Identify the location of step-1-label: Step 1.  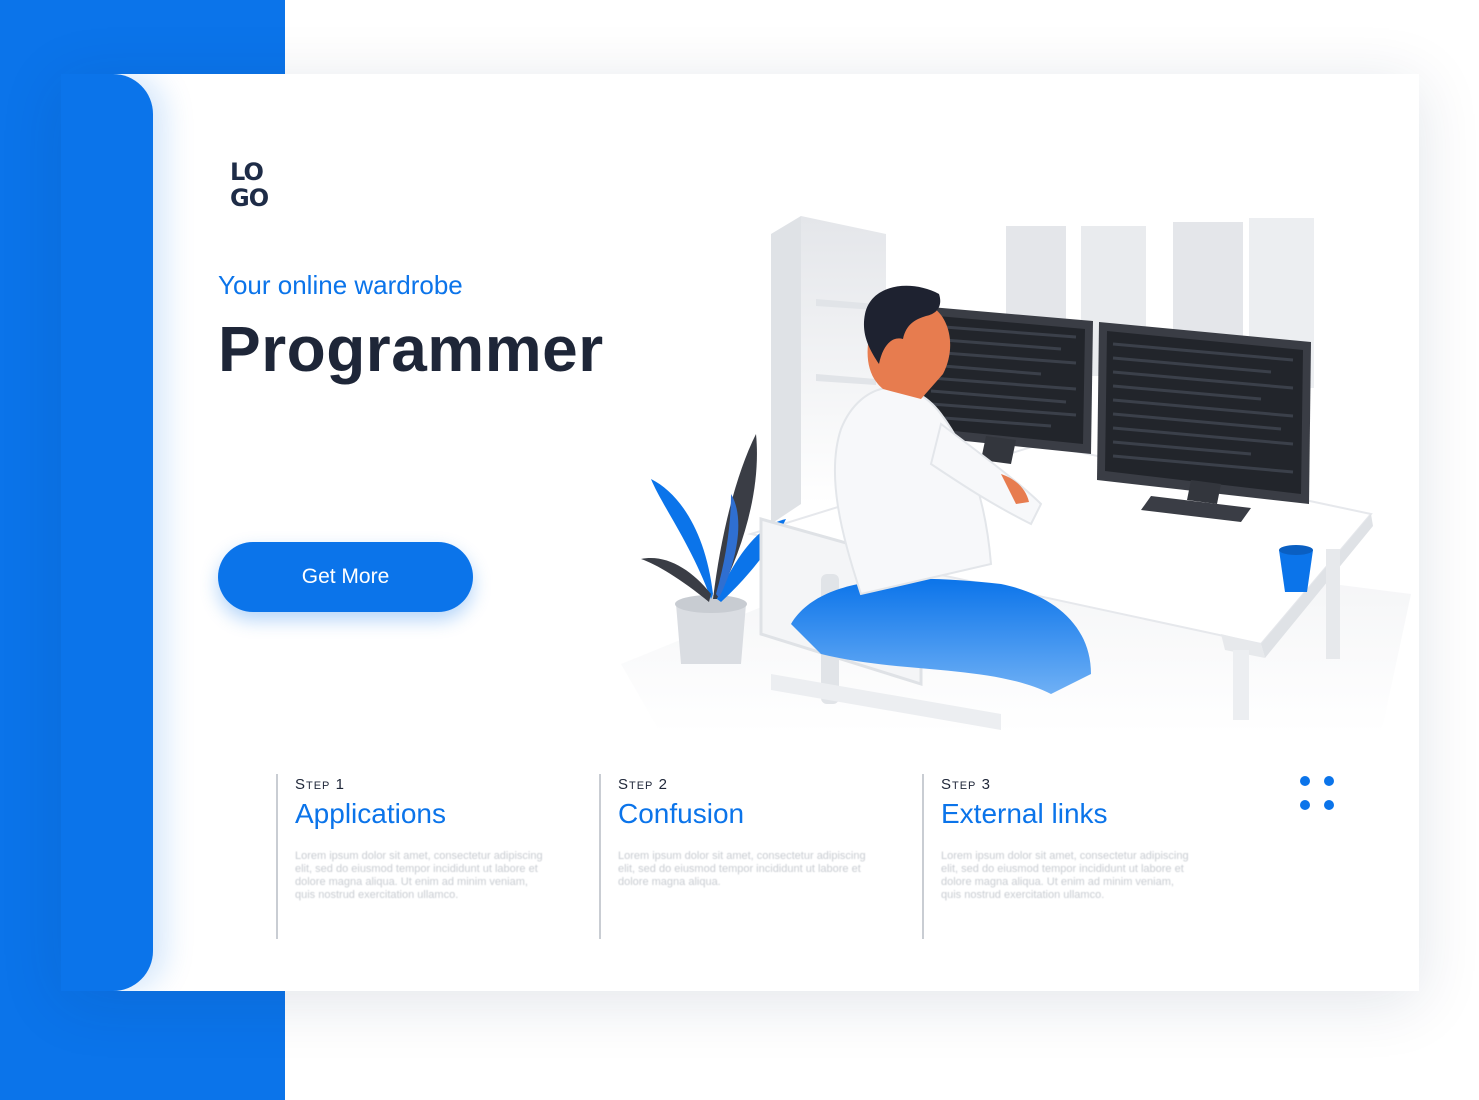
(320, 784).